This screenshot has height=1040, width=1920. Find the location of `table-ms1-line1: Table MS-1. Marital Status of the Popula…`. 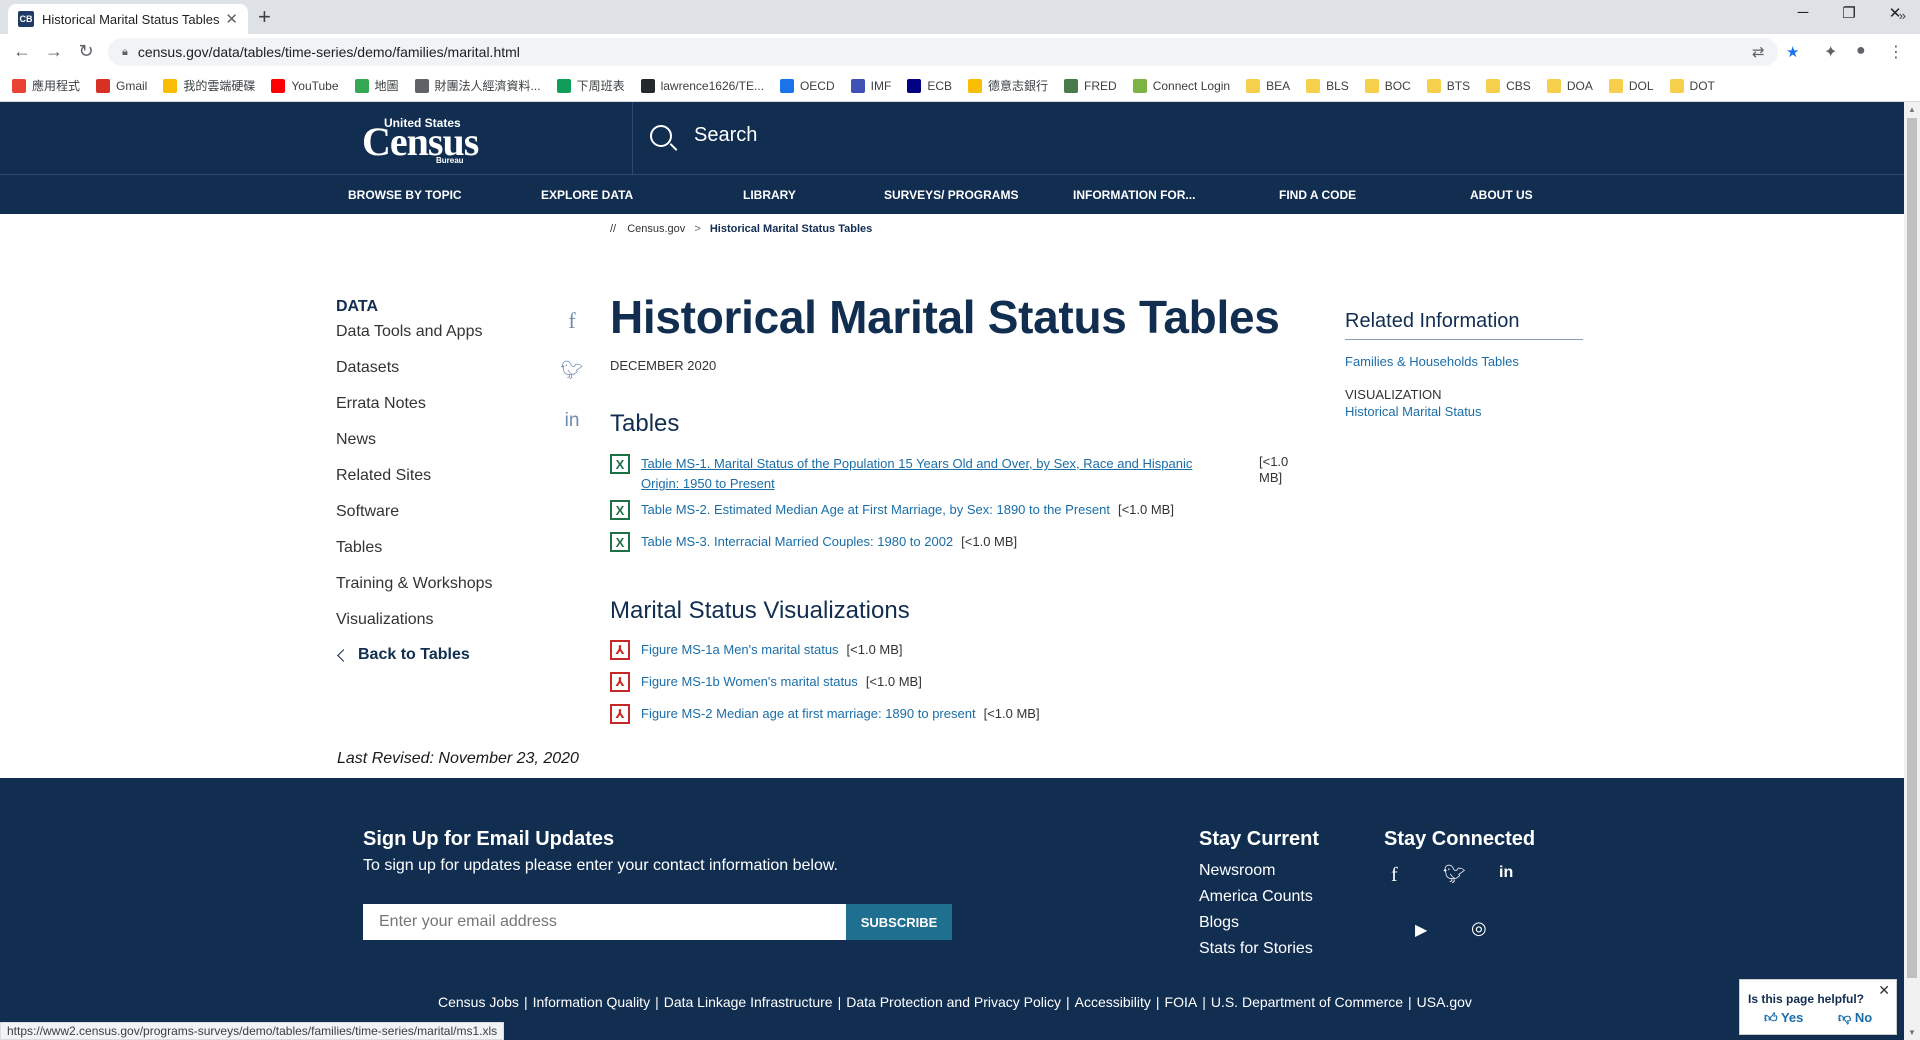

table-ms1-line1: Table MS-1. Marital Status of the Popula… is located at coordinates (916, 463).